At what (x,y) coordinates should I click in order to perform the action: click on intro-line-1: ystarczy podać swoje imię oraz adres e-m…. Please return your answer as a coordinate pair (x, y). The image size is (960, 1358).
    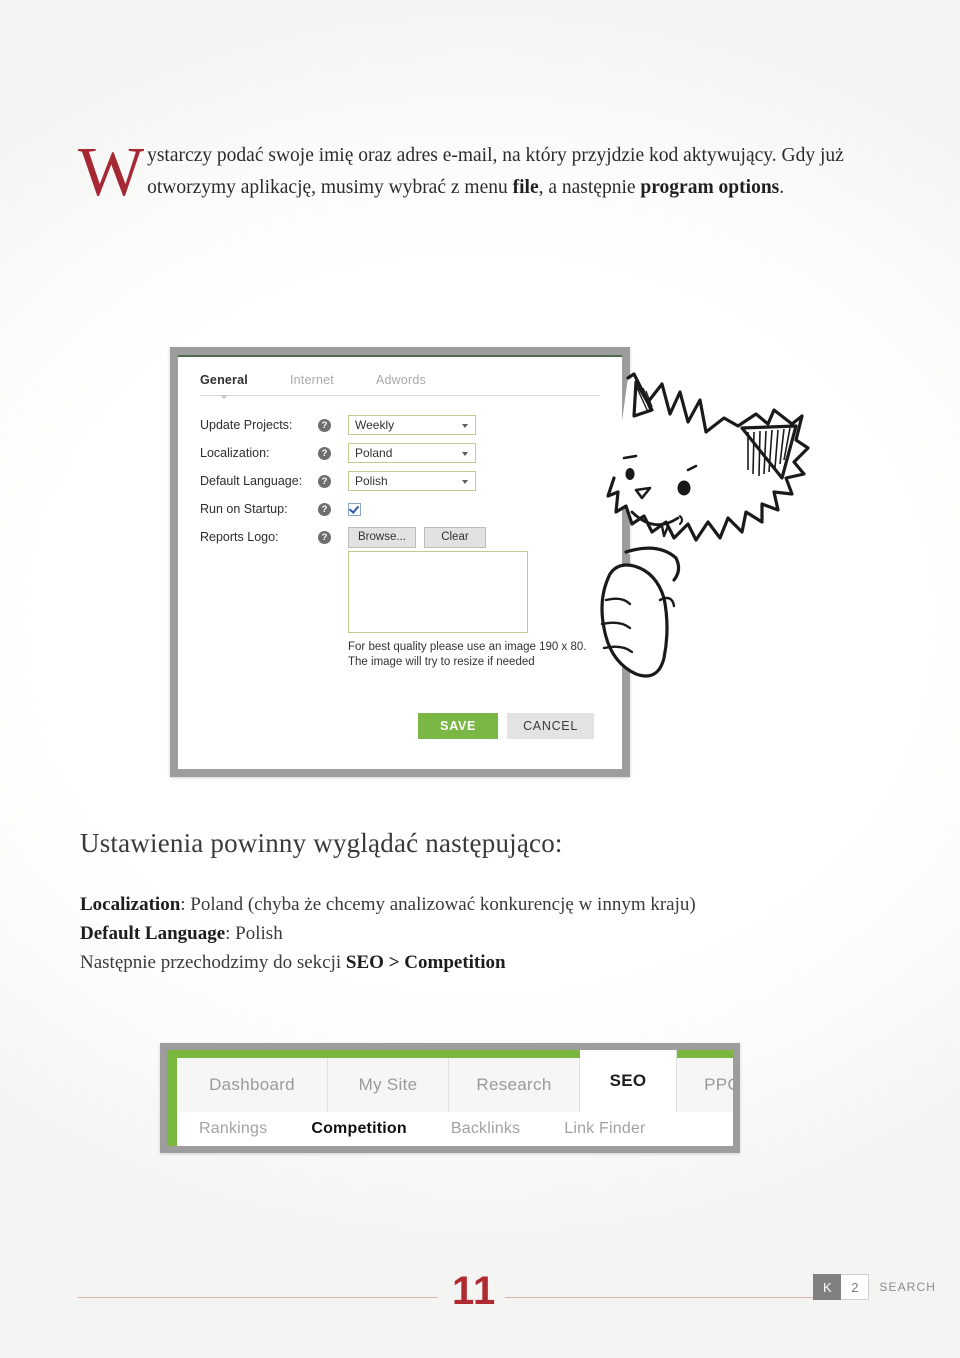
    Looking at the image, I should click on (464, 155).